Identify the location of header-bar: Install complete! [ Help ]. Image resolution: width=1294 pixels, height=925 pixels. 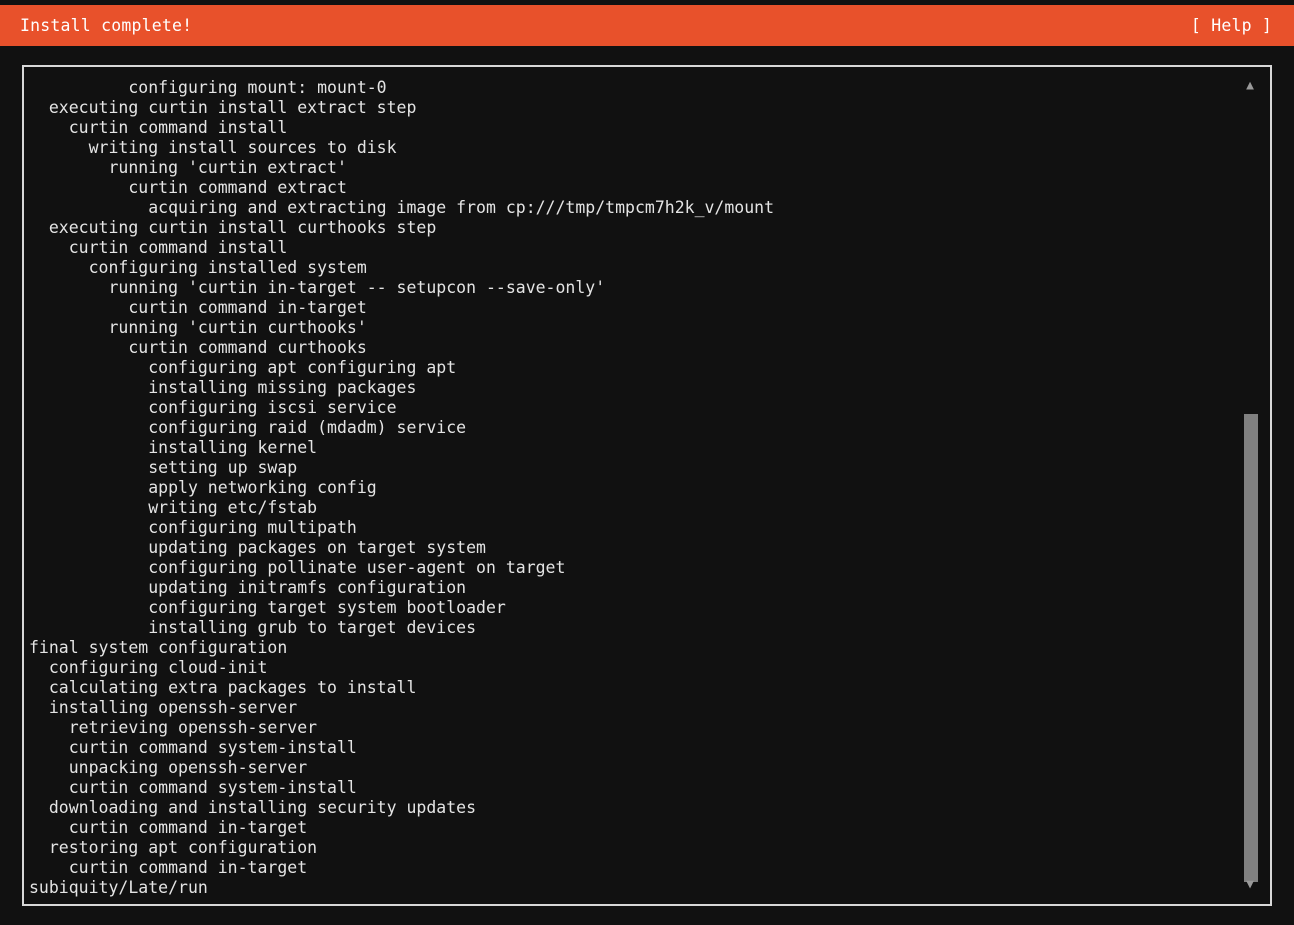
(647, 25).